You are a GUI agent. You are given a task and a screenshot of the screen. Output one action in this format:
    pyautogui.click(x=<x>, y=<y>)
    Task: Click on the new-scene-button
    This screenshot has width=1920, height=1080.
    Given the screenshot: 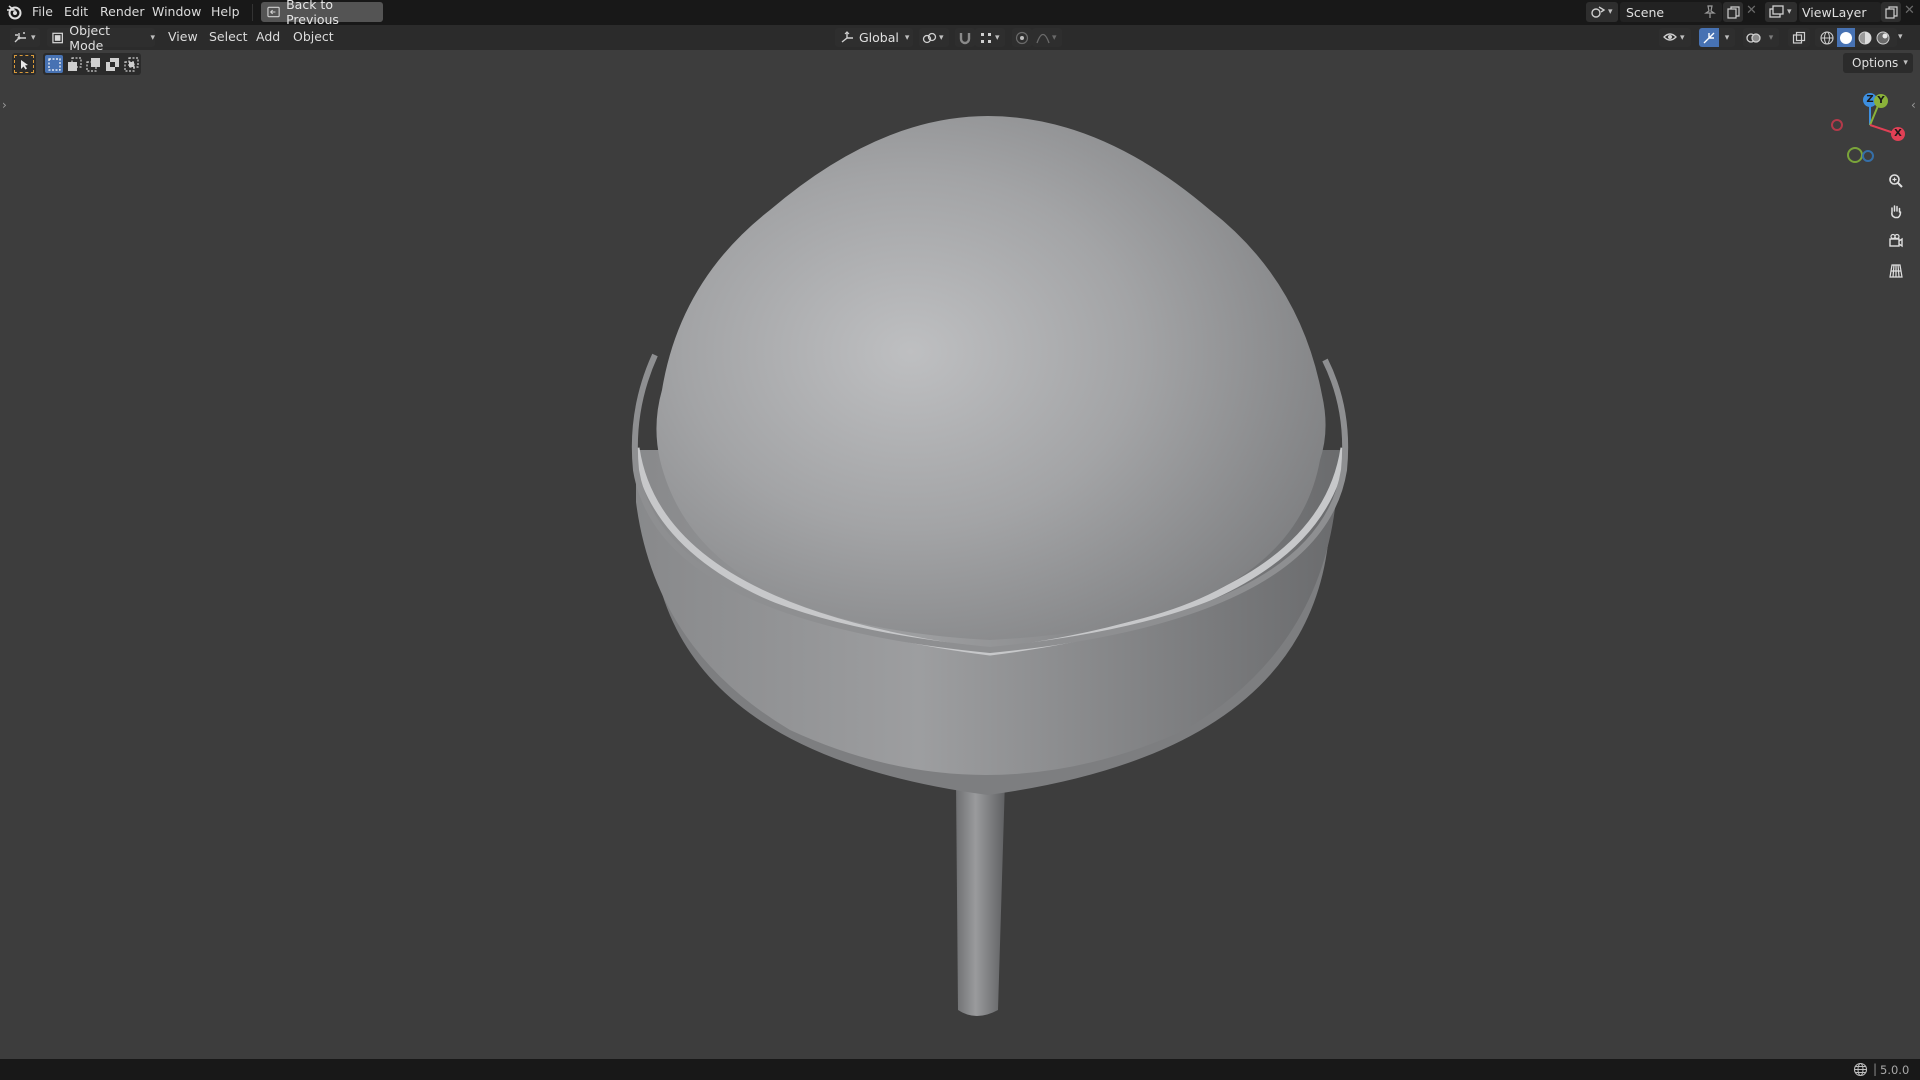 What is the action you would take?
    pyautogui.click(x=1733, y=12)
    